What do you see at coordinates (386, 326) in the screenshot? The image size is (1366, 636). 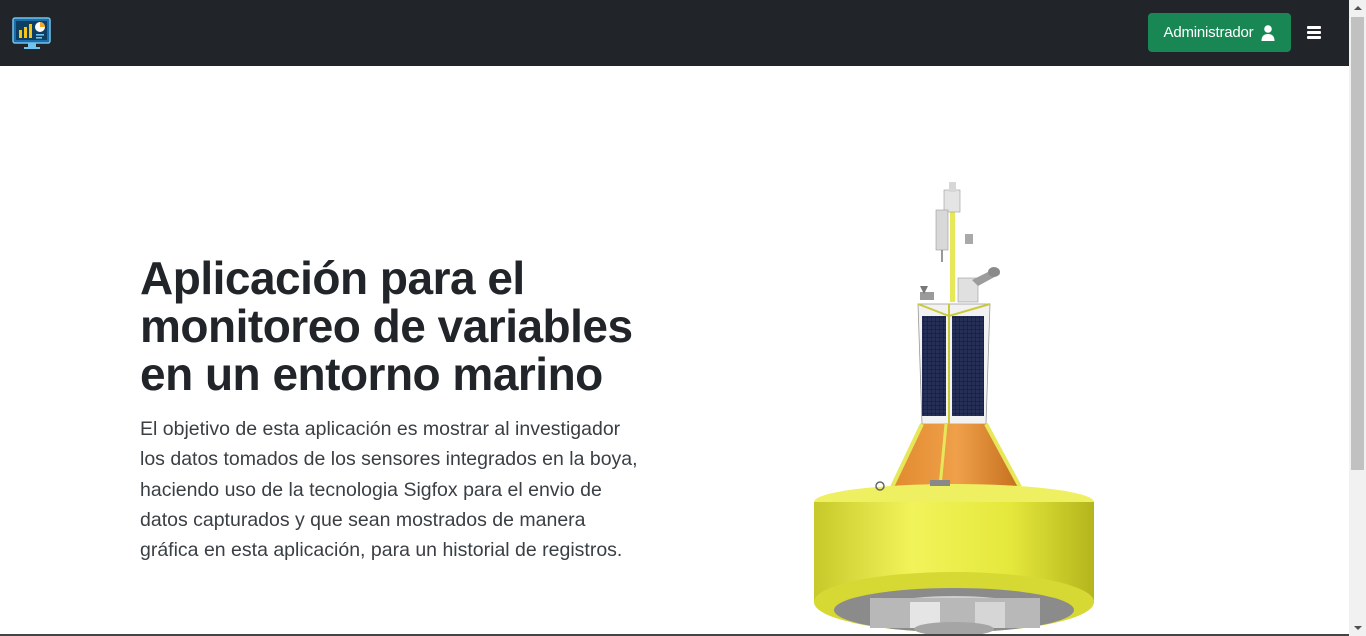 I see `hero-title-line: monitoreo de variables` at bounding box center [386, 326].